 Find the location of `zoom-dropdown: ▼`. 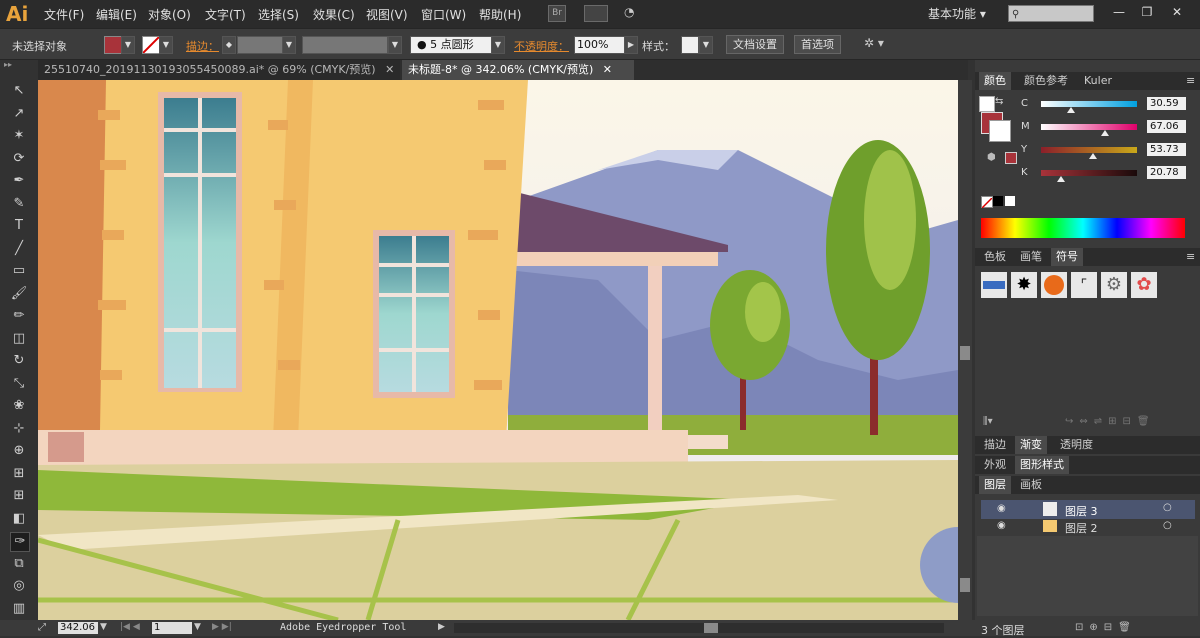

zoom-dropdown: ▼ is located at coordinates (103, 627).